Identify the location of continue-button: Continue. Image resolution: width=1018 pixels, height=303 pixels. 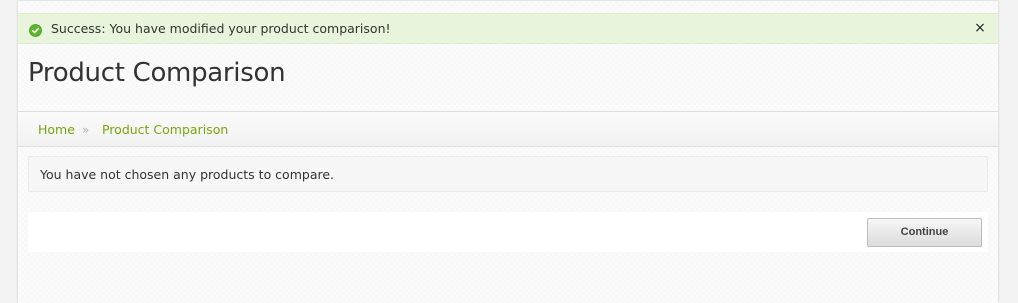
(924, 232).